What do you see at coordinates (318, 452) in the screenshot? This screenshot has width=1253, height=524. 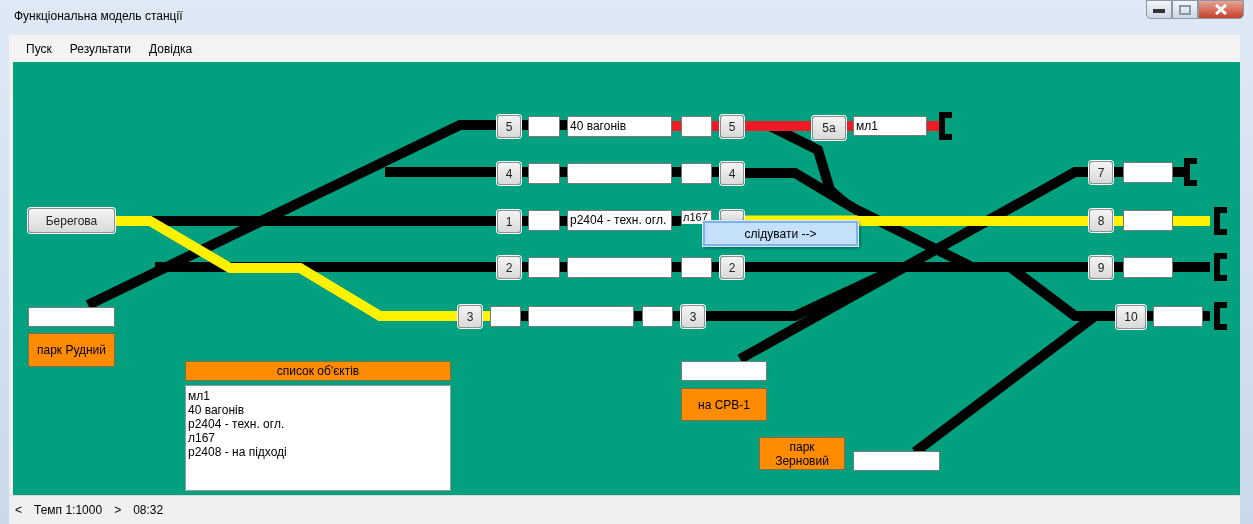 I see `list-item: р2408 - на підході` at bounding box center [318, 452].